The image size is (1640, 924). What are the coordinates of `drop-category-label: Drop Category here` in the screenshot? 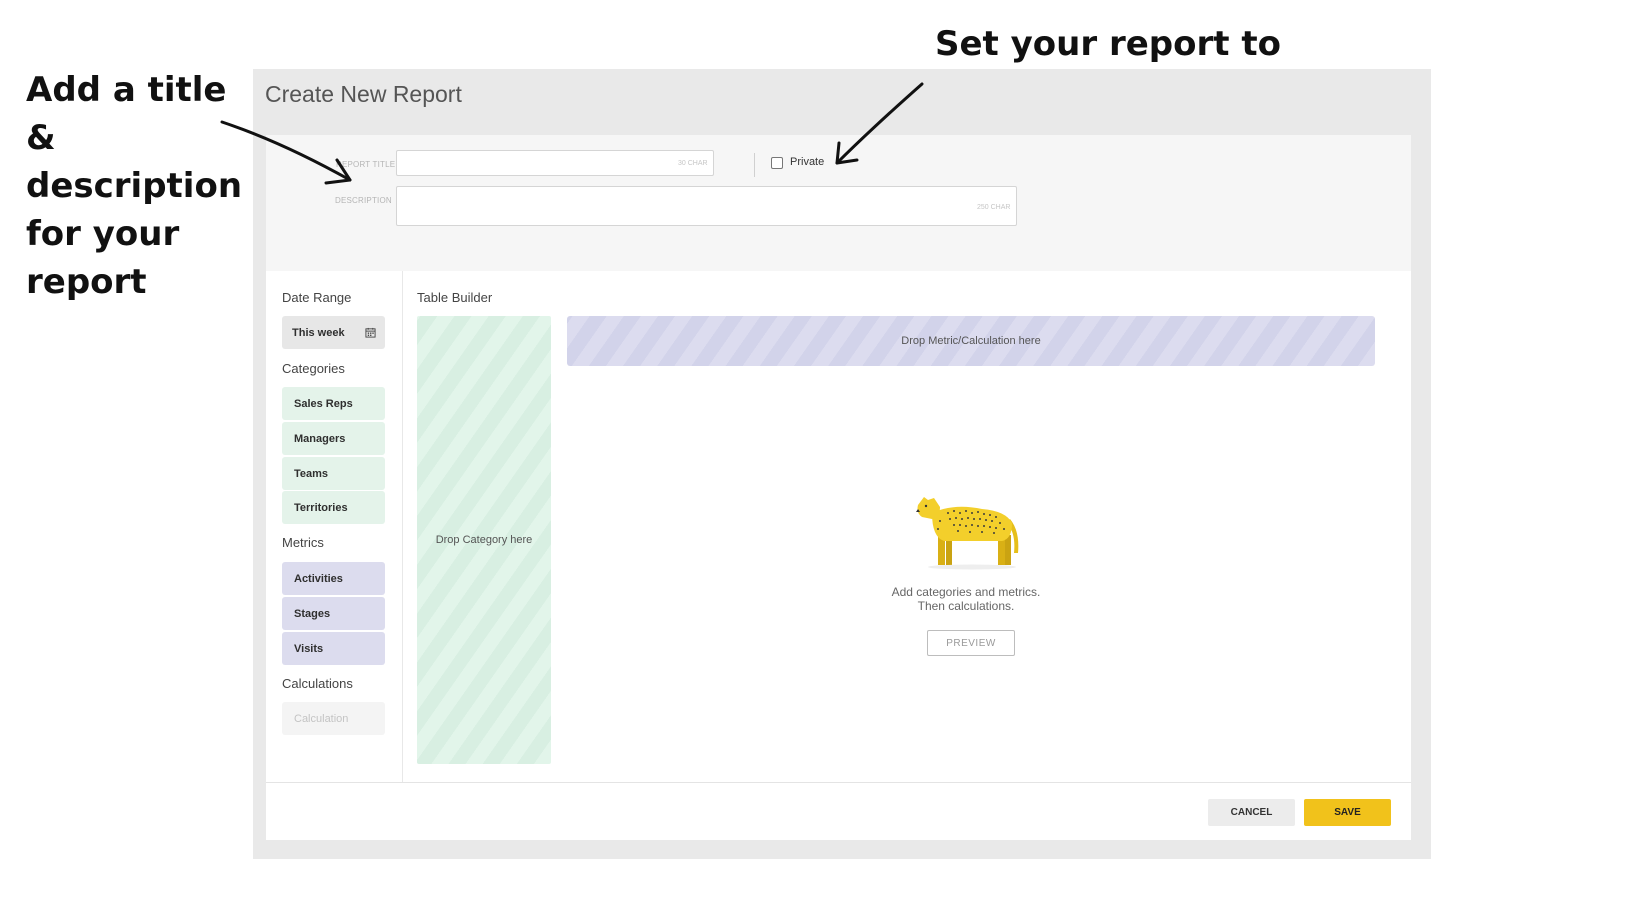 It's located at (484, 540).